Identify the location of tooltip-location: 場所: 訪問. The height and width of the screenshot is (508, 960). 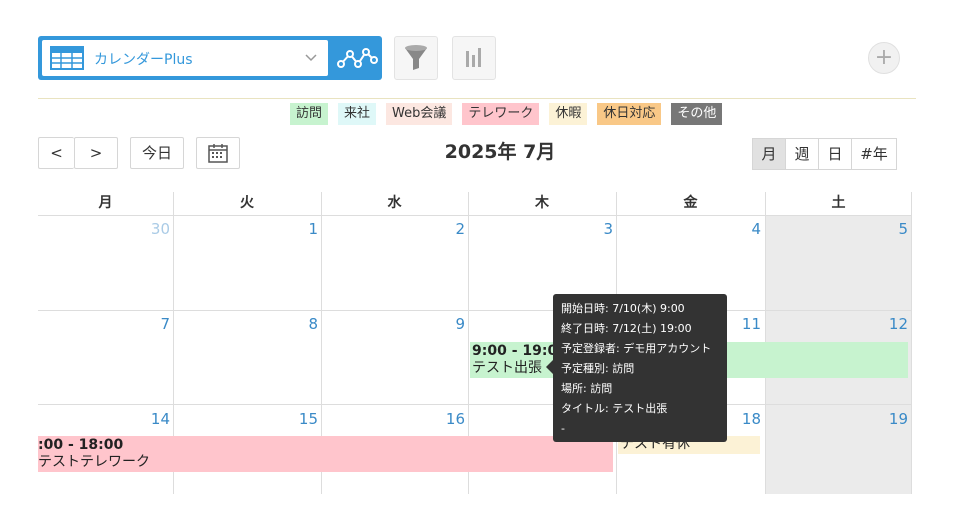
(587, 388).